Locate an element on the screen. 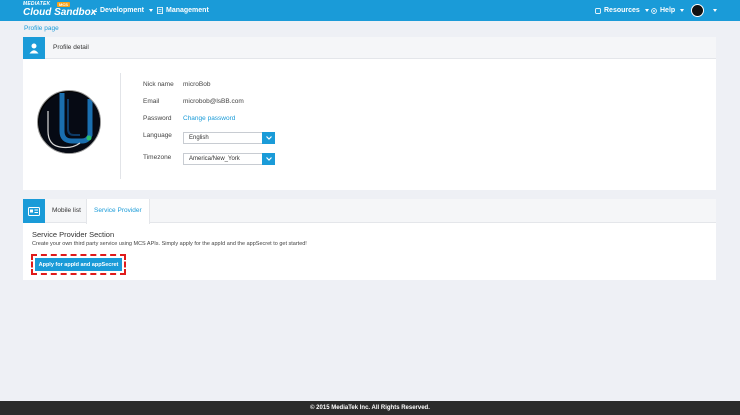 This screenshot has width=740, height=415. nav-management-label: Management is located at coordinates (187, 10).